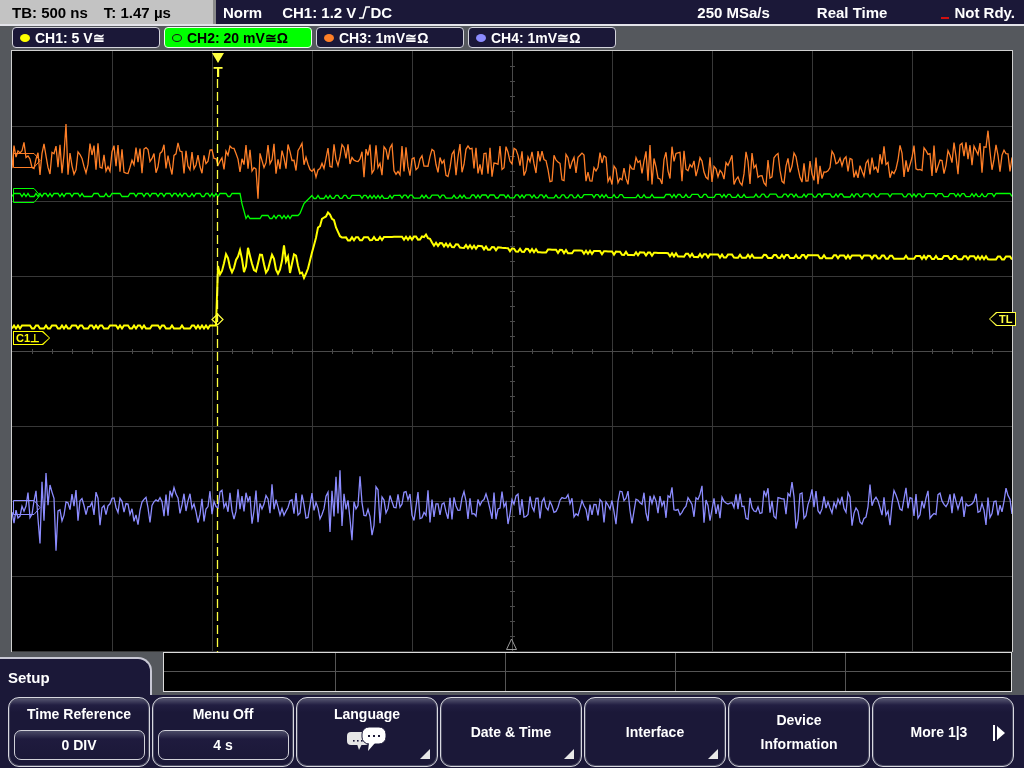 This screenshot has height=768, width=1024. What do you see at coordinates (76, 676) in the screenshot?
I see `menu-title: Setup` at bounding box center [76, 676].